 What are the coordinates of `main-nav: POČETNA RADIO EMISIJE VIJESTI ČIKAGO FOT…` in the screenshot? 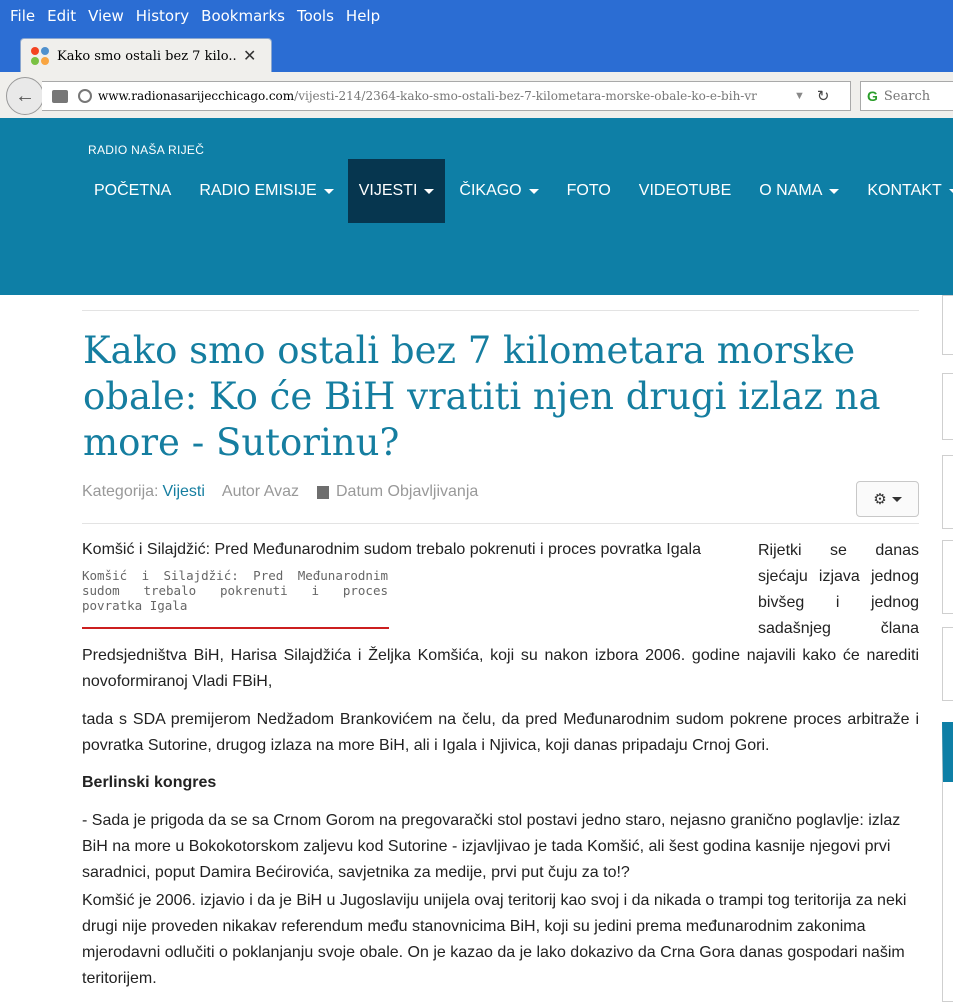 It's located at (516, 191).